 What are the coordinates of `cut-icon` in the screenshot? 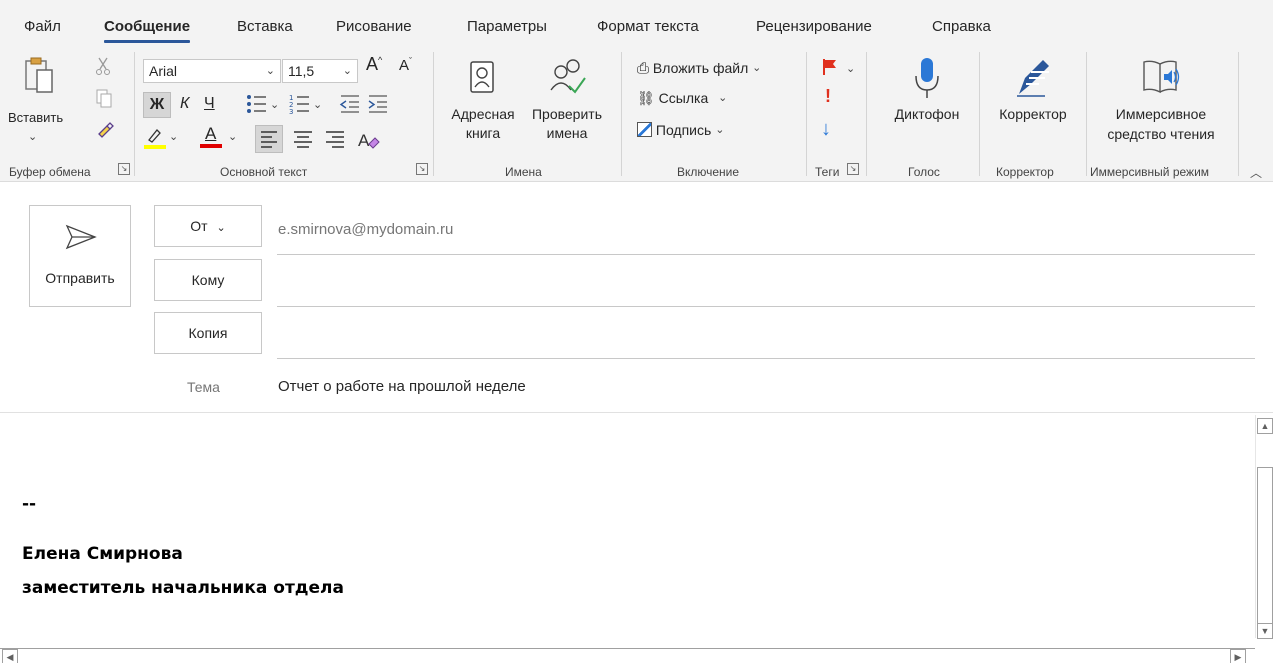 It's located at (103, 66).